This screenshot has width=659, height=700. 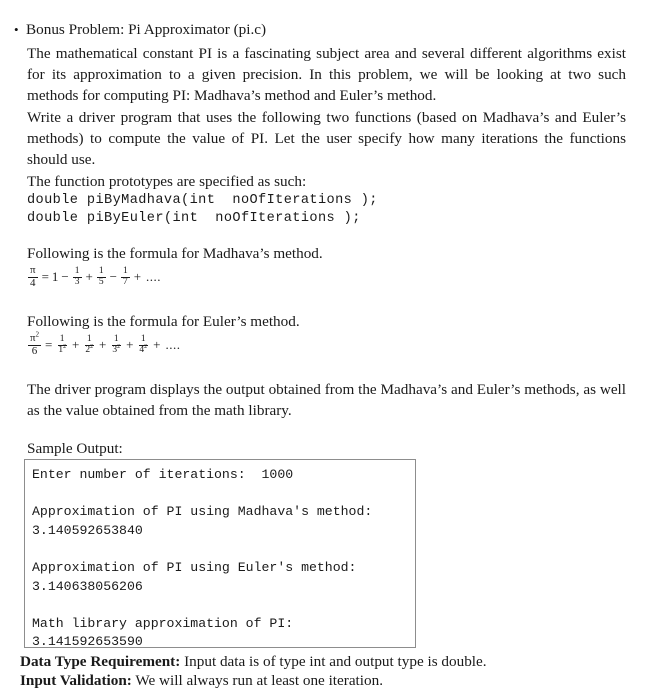 What do you see at coordinates (76, 680) in the screenshot?
I see `input-validation-label: Input Validation:` at bounding box center [76, 680].